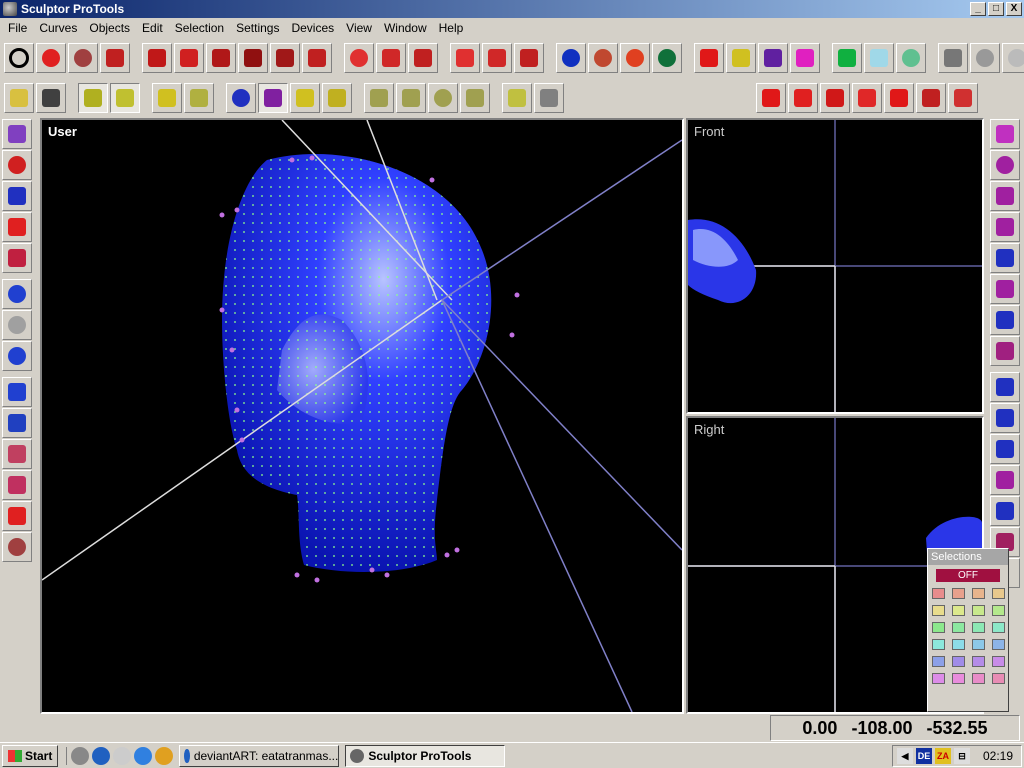 This screenshot has width=1024, height=768. Describe the element at coordinates (968, 575) in the screenshot. I see `selections-off-button: OFF` at that location.